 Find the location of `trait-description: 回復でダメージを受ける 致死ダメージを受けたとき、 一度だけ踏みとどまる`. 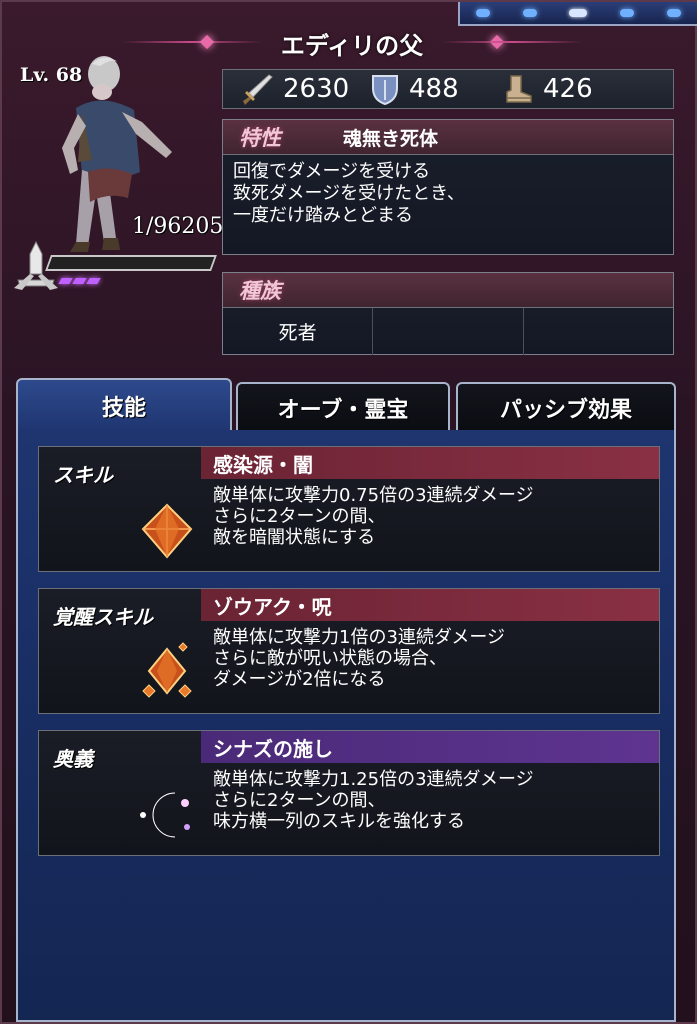

trait-description: 回復でダメージを受ける 致死ダメージを受けたとき、 一度だけ踏みとどまる is located at coordinates (448, 194).